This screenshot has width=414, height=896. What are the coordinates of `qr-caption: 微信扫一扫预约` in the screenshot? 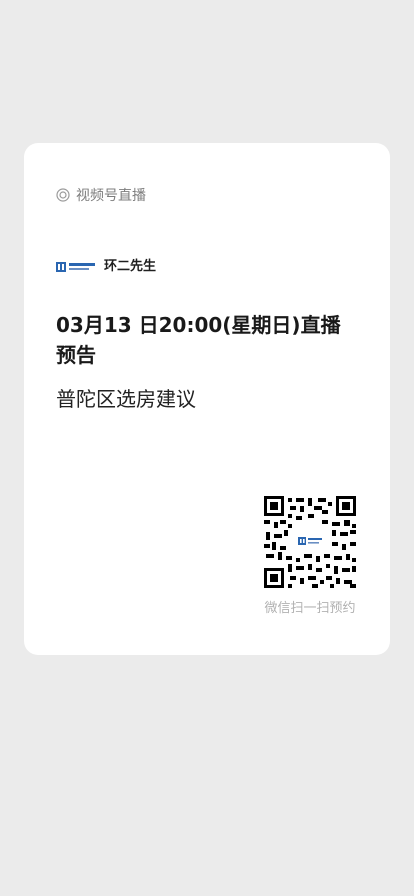 It's located at (310, 608).